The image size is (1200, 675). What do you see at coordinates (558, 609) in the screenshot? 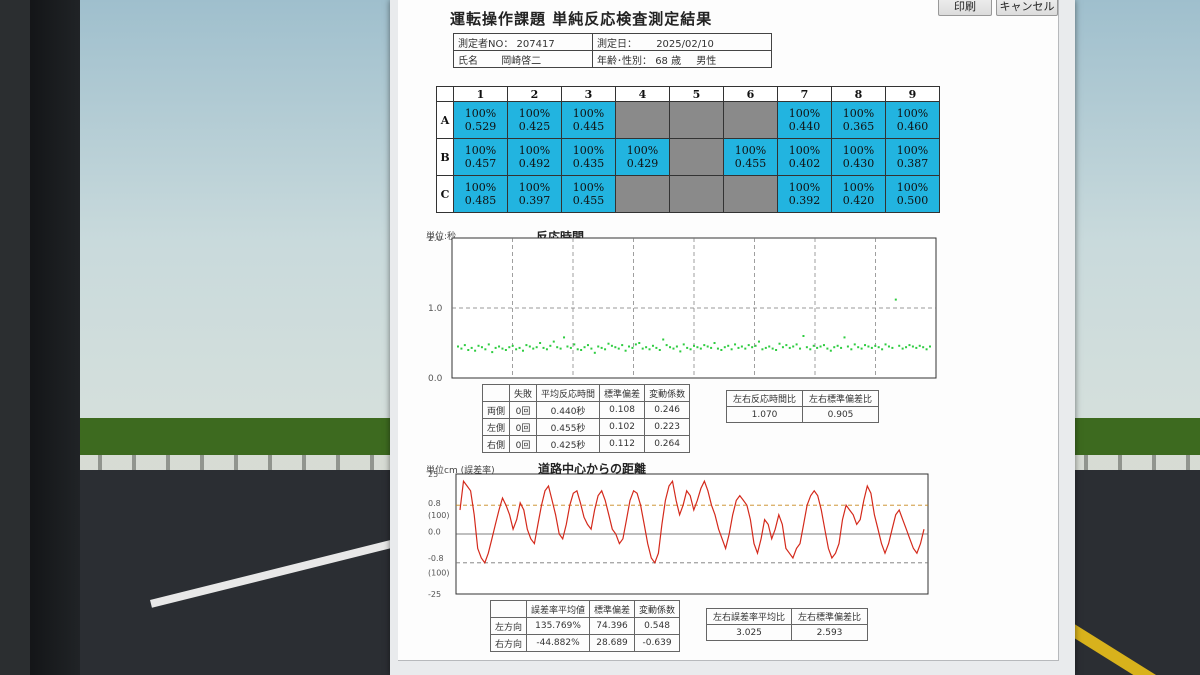
I see `dist-header: 誤差率平均値` at bounding box center [558, 609].